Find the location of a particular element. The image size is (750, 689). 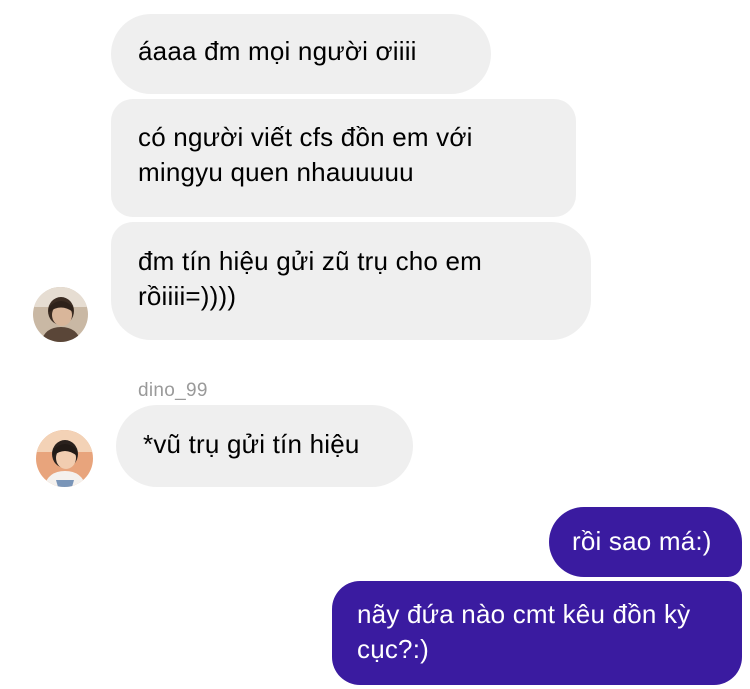

sender-username: dino_99 is located at coordinates (173, 390).